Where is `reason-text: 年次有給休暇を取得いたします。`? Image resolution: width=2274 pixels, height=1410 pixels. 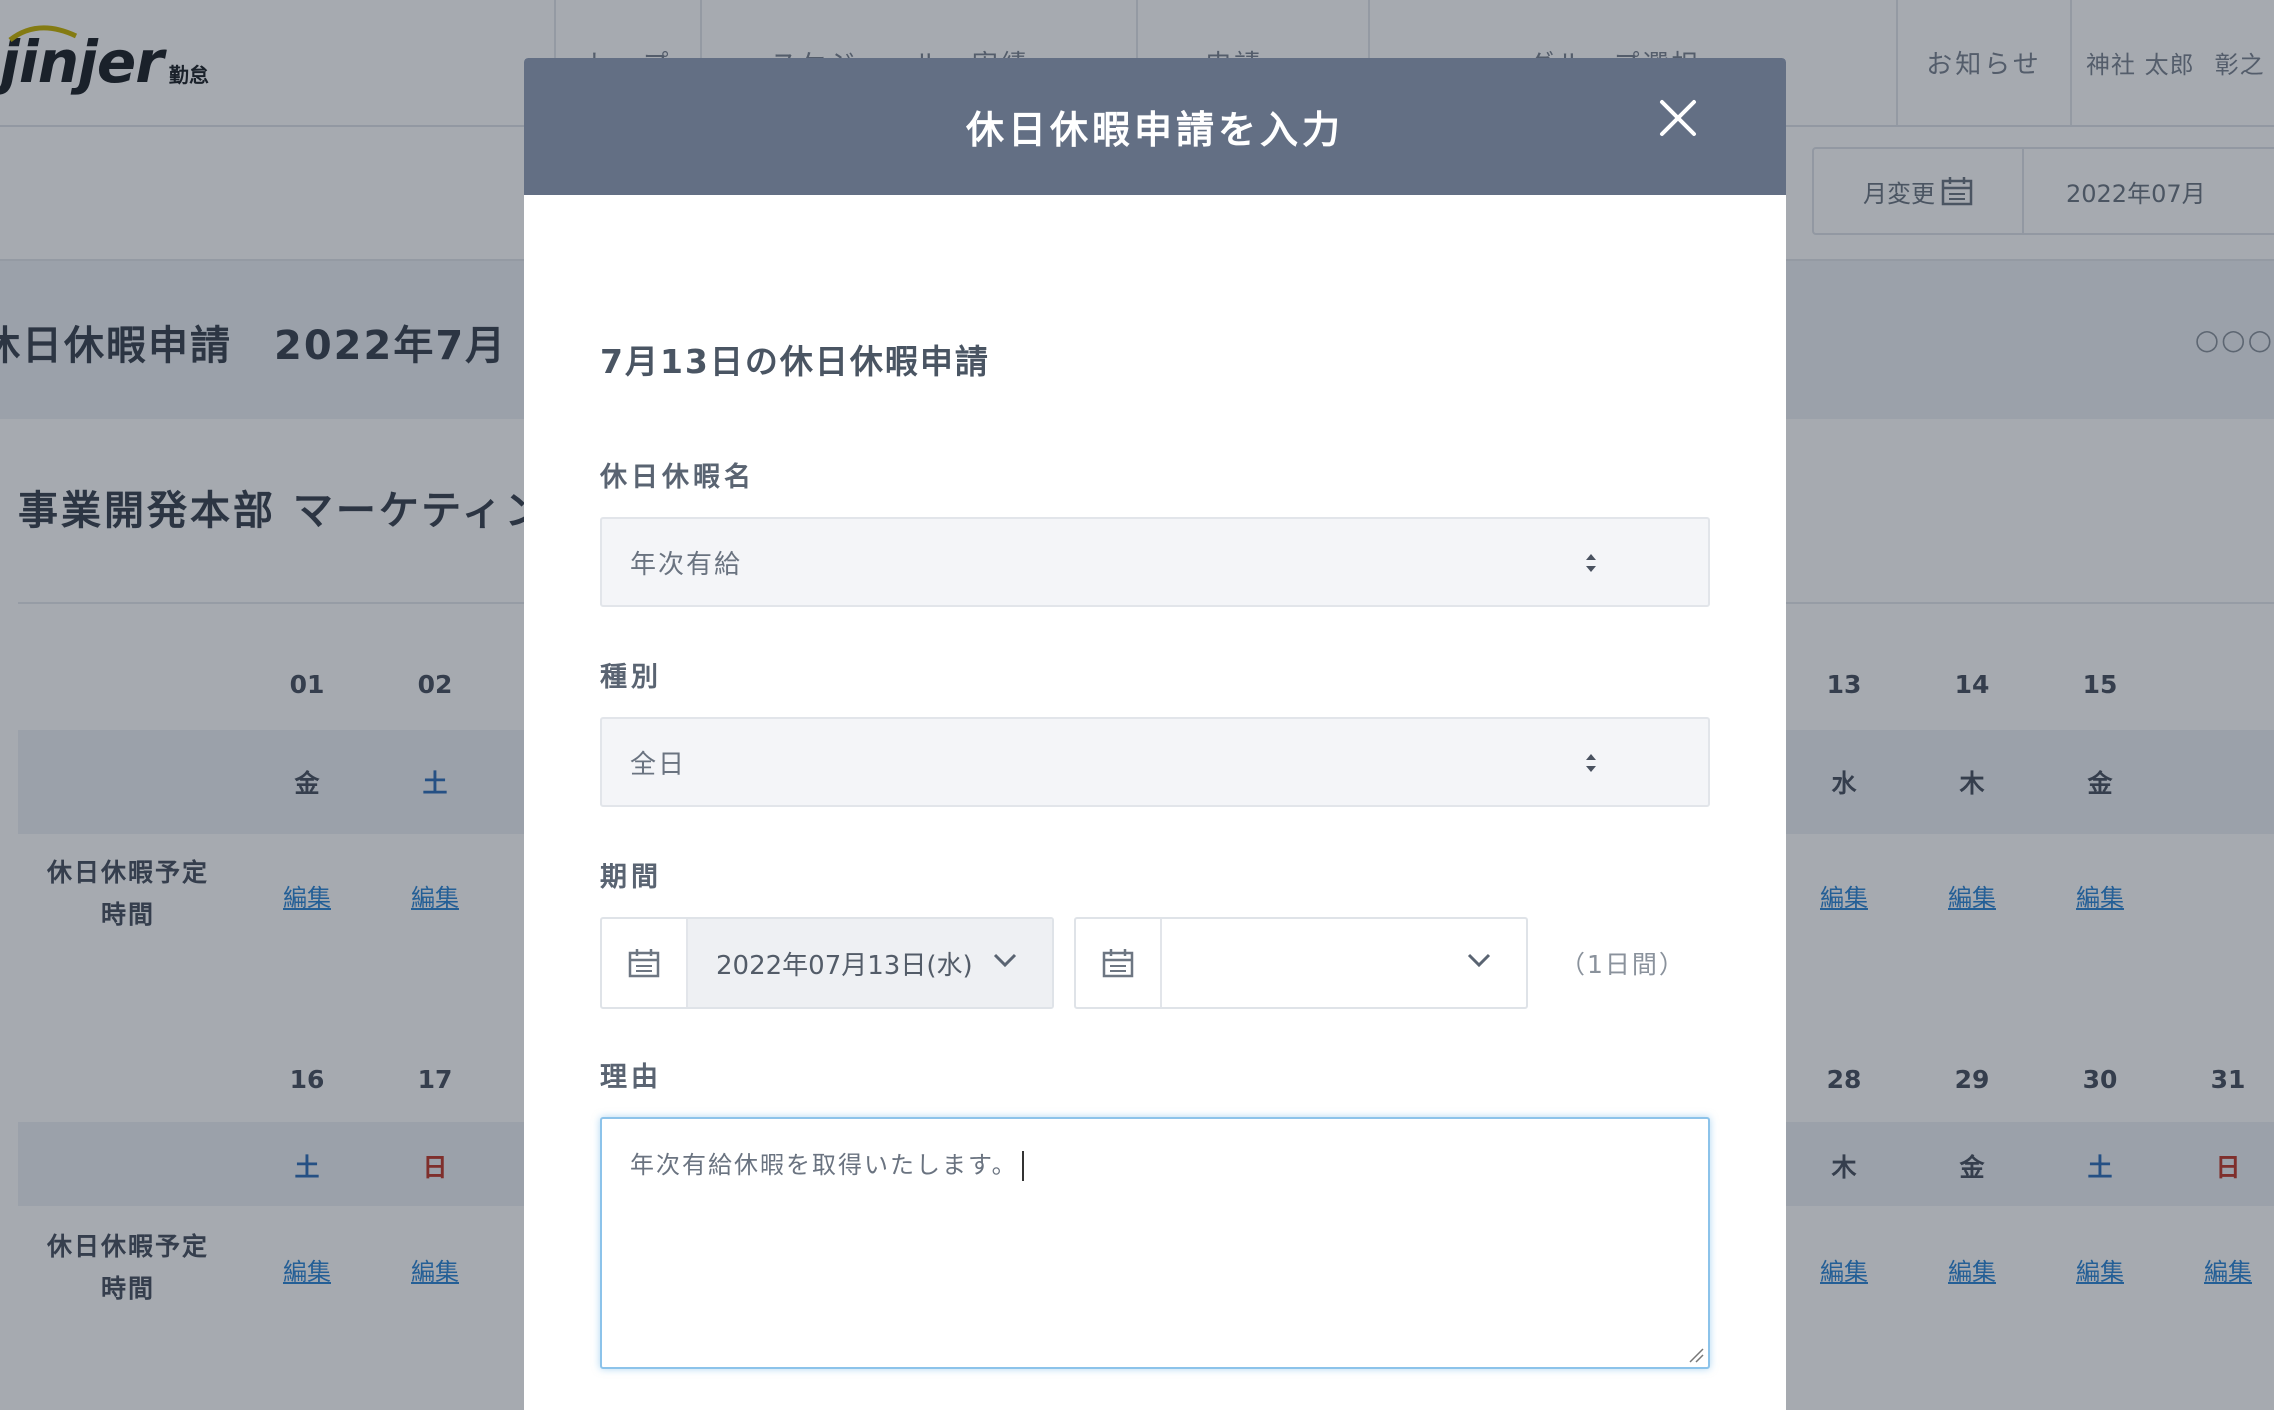
reason-text: 年次有給休暇を取得いたします。 is located at coordinates (824, 1165).